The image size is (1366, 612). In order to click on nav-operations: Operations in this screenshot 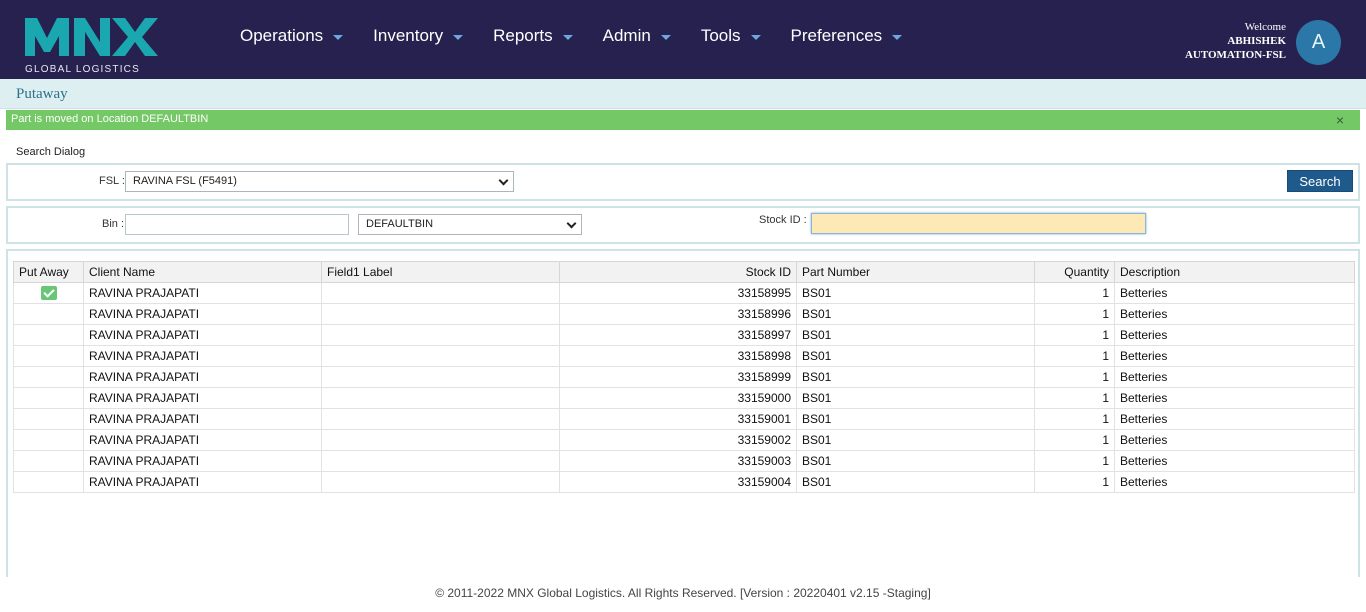, I will do `click(292, 36)`.